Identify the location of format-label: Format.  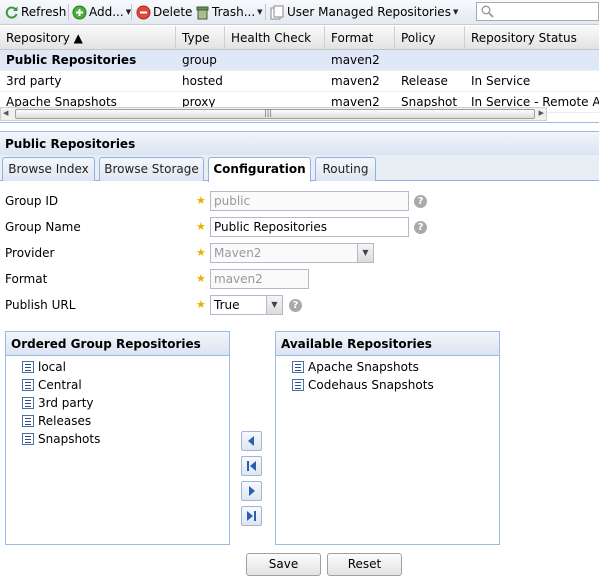
(26, 279).